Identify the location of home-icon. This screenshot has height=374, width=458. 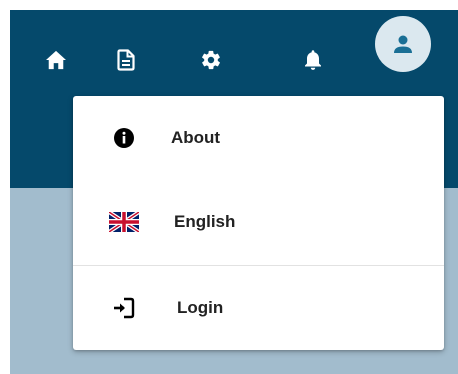
(56, 60).